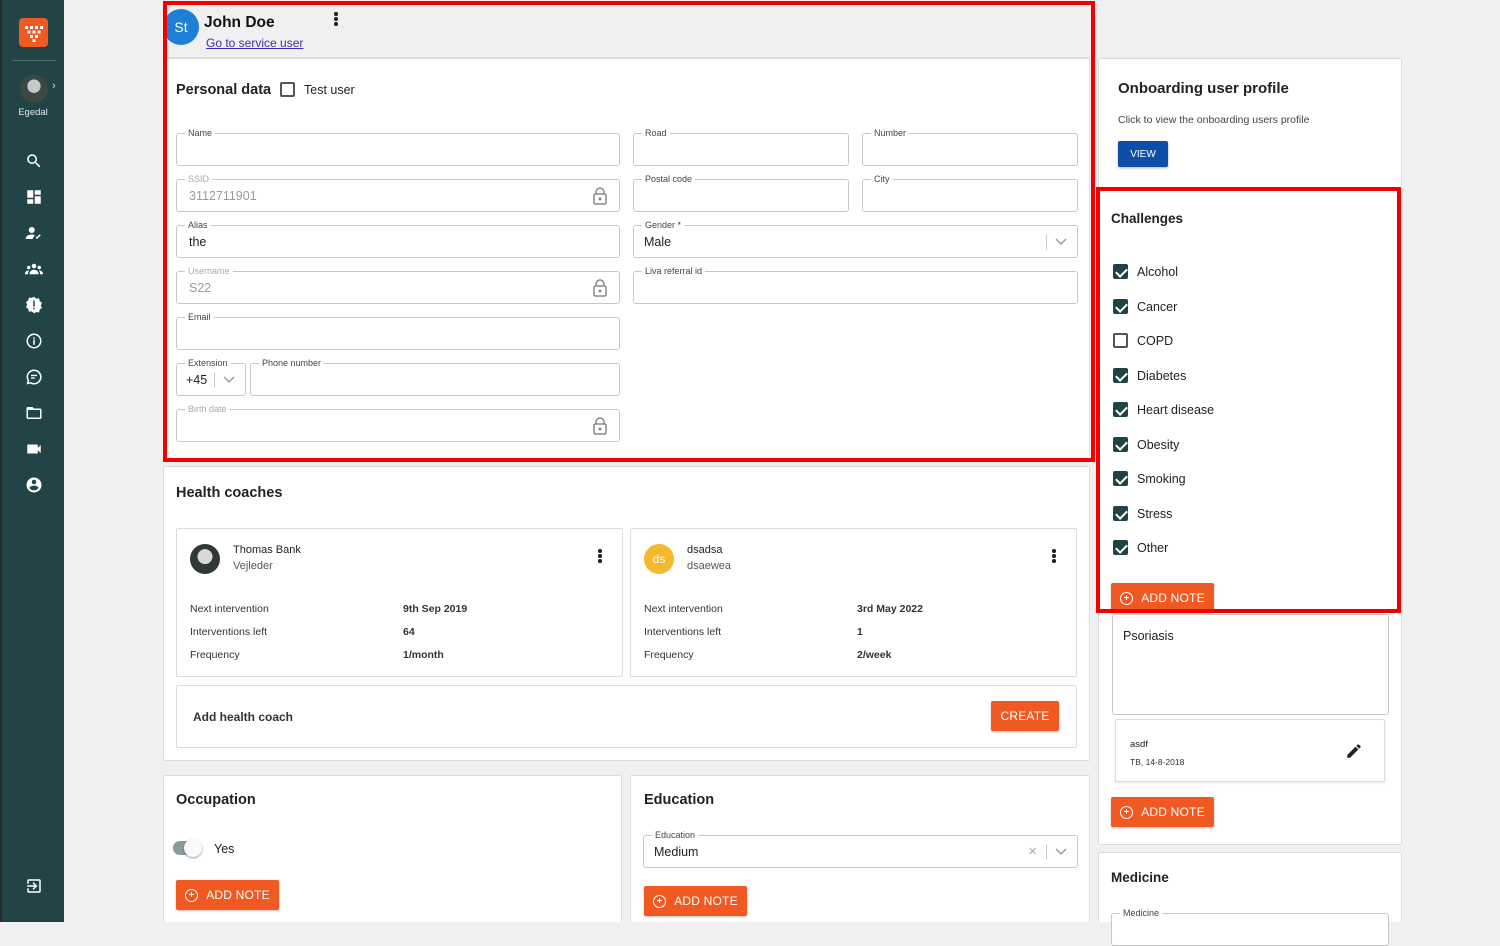 This screenshot has height=946, width=1500. I want to click on alias-value: the, so click(198, 242).